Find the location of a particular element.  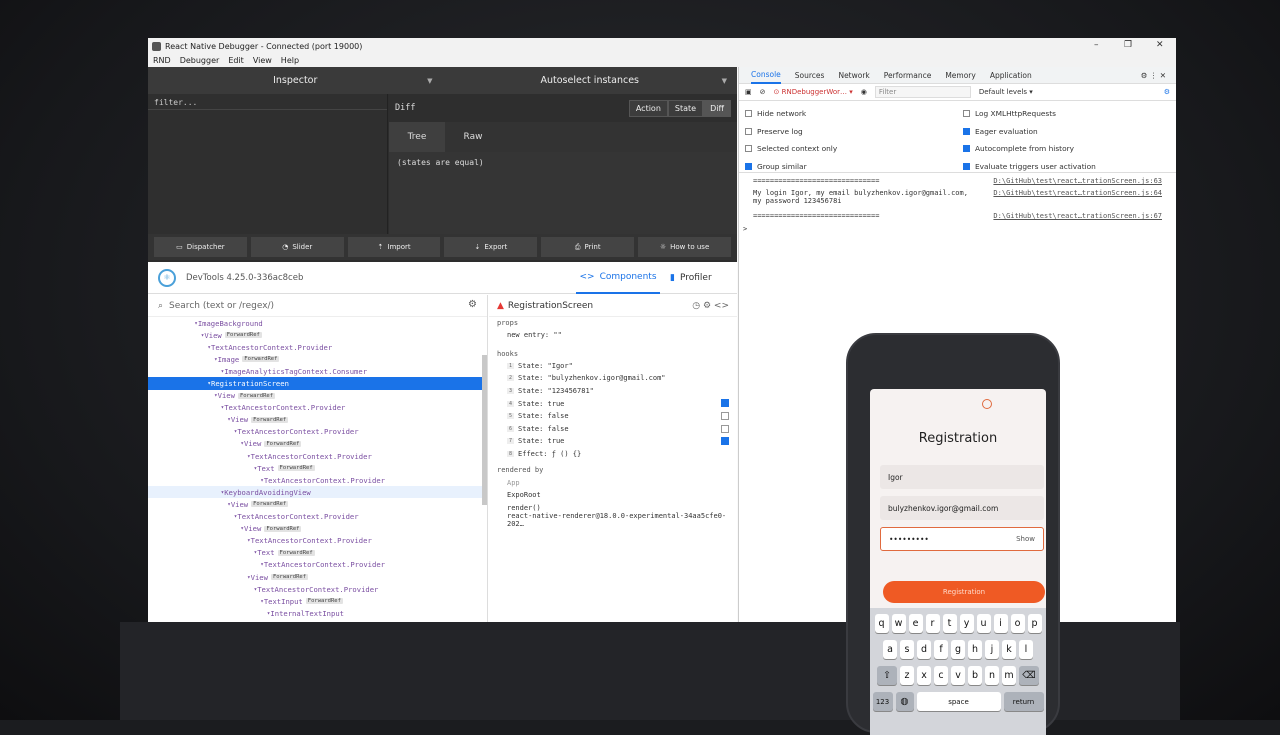

tab-sources: Sources is located at coordinates (810, 75).